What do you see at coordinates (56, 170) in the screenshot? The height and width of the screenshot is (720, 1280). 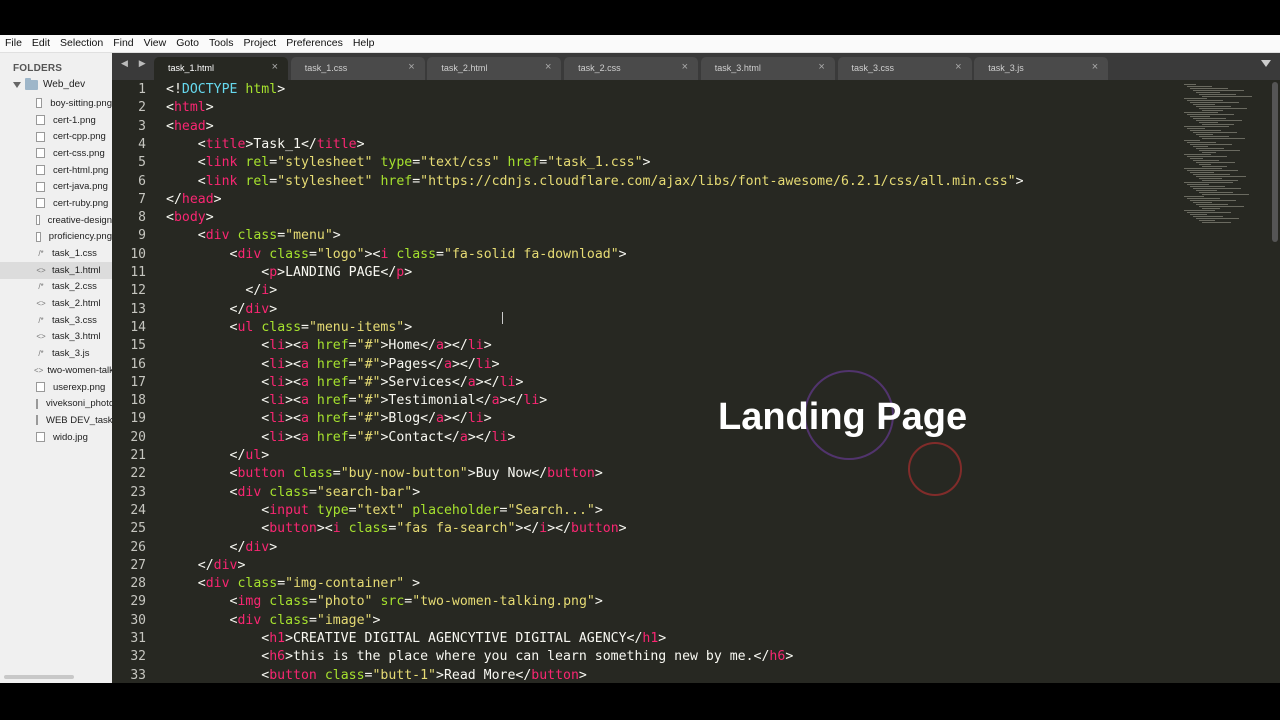 I see `file-item: cert-html.png` at bounding box center [56, 170].